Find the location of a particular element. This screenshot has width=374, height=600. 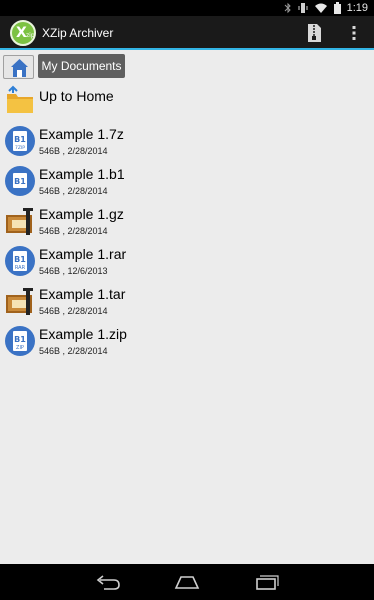

recent-apps-icon is located at coordinates (267, 582).